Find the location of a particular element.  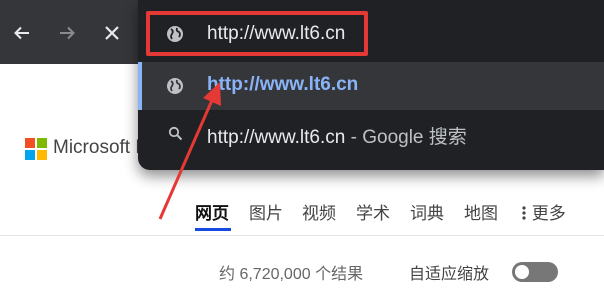

suggestion-search-text: http://www.lt6.cn - Google 搜索 is located at coordinates (337, 135).